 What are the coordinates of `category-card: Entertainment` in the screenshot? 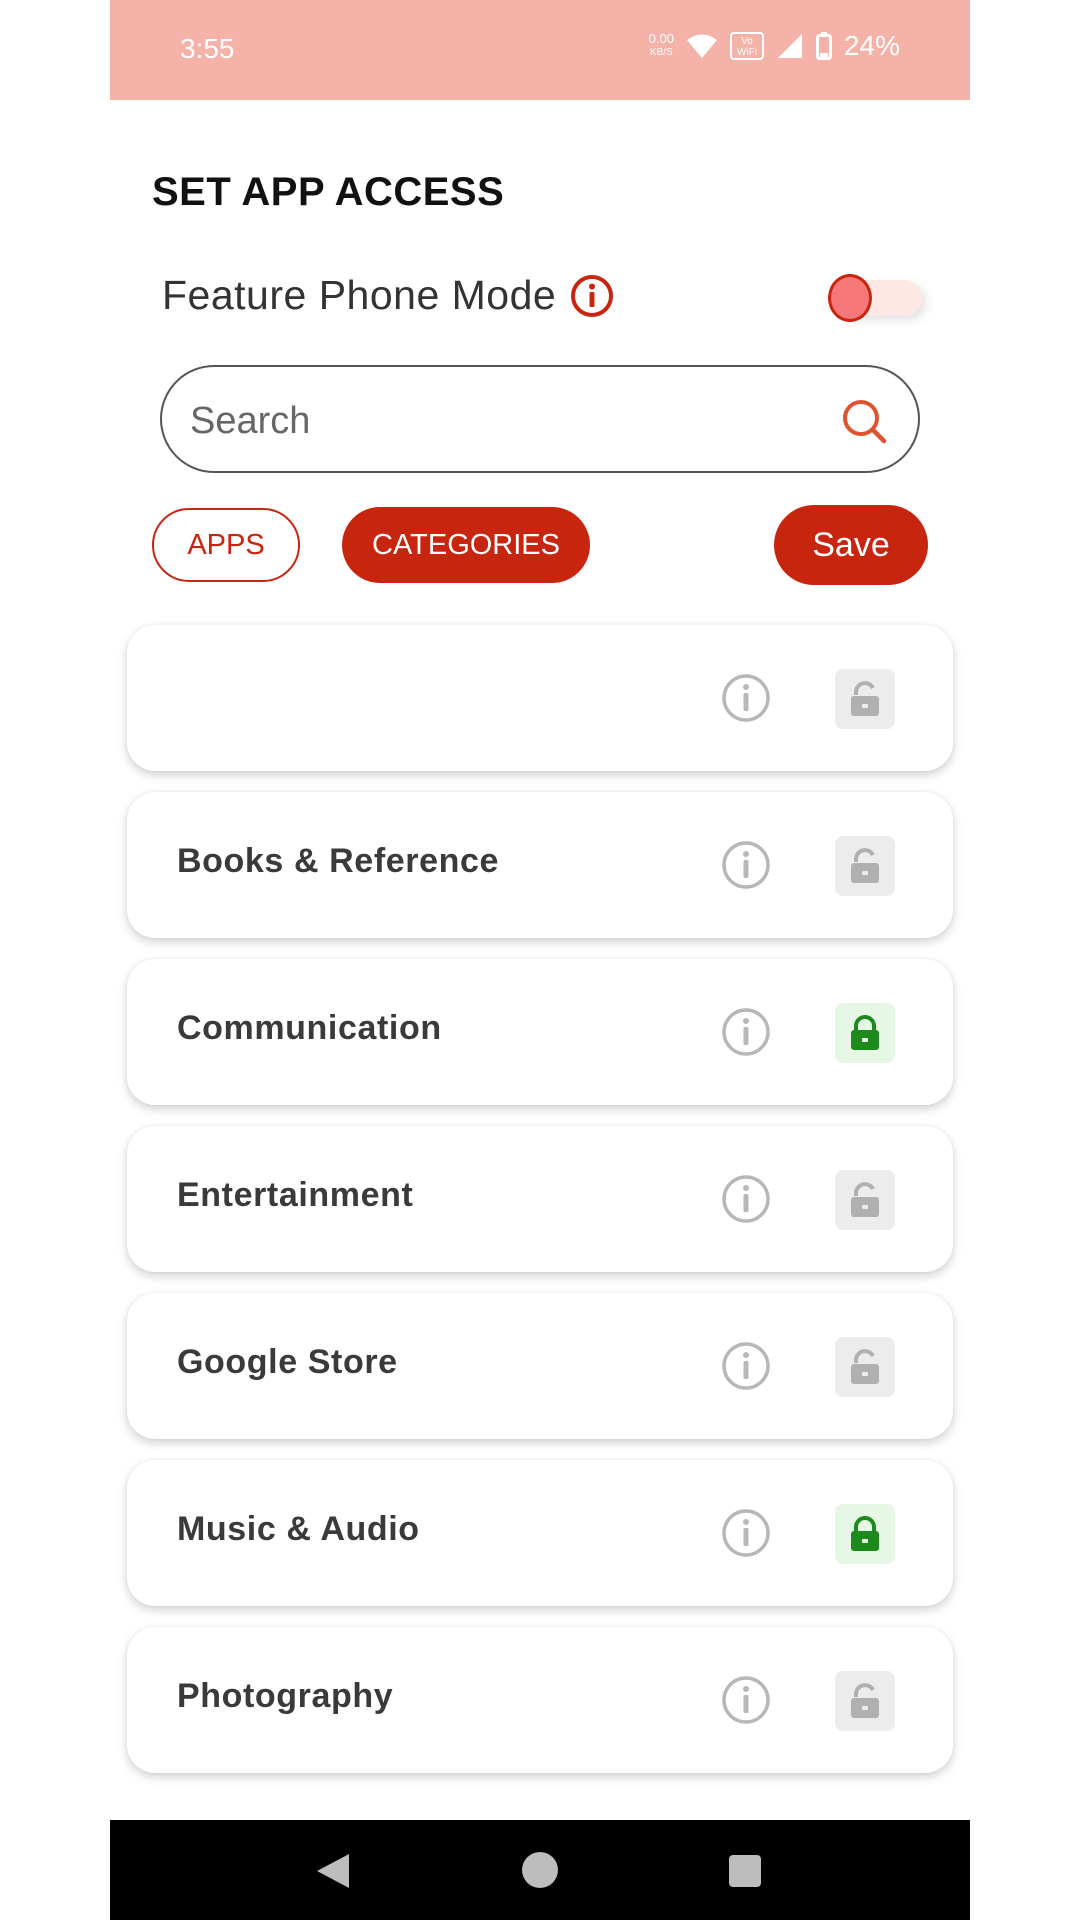 It's located at (540, 1199).